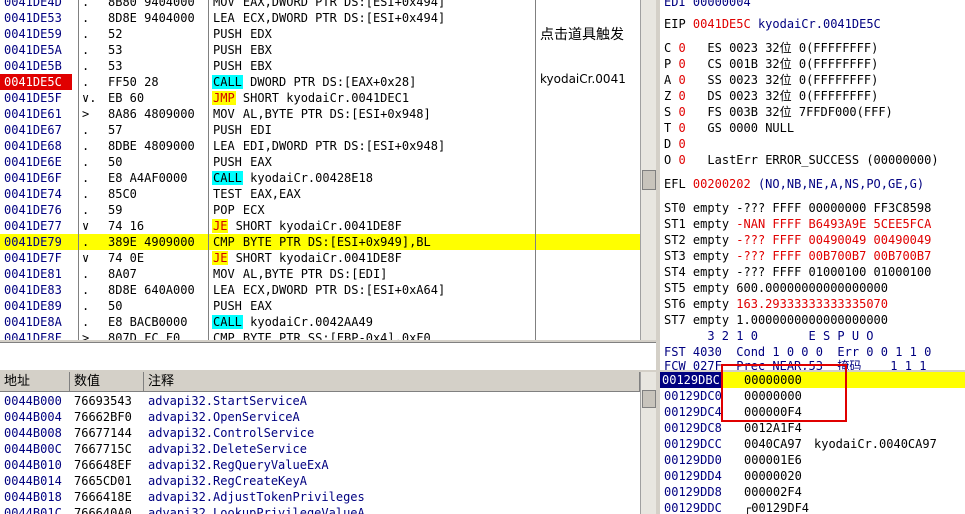 This screenshot has height=514, width=965. Describe the element at coordinates (776, 320) in the screenshot. I see `fpu-register-row: ST7 empty 1.0000000000000000000` at that location.